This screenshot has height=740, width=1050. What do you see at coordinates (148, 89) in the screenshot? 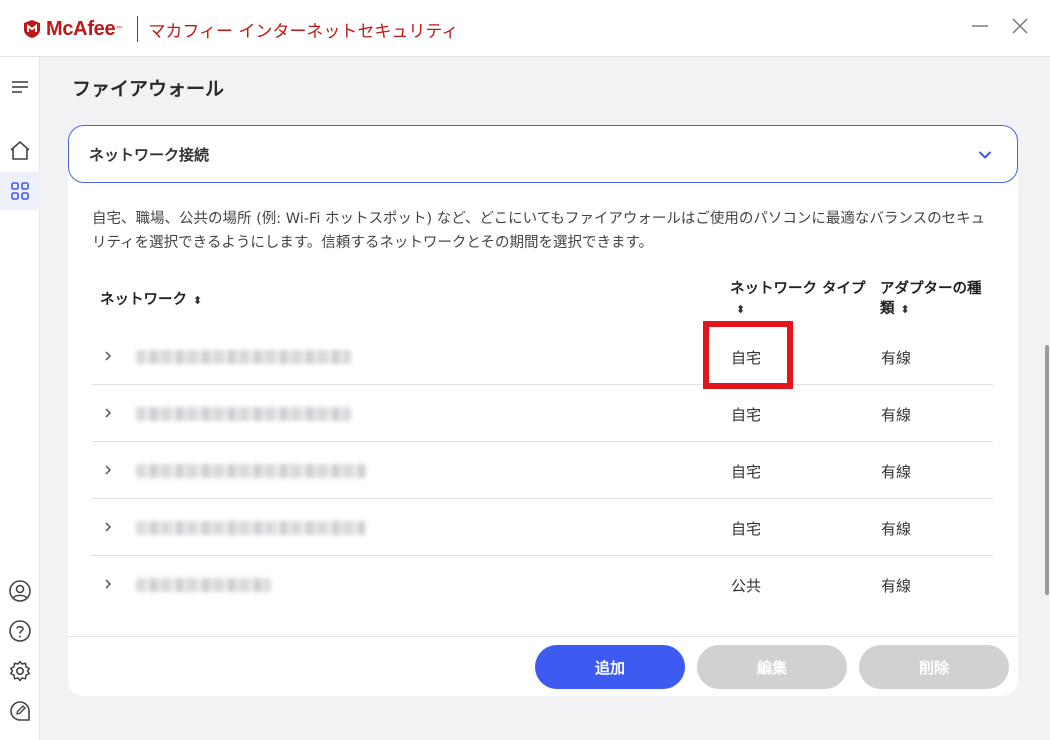
I see `page-title: ファイアウォール` at bounding box center [148, 89].